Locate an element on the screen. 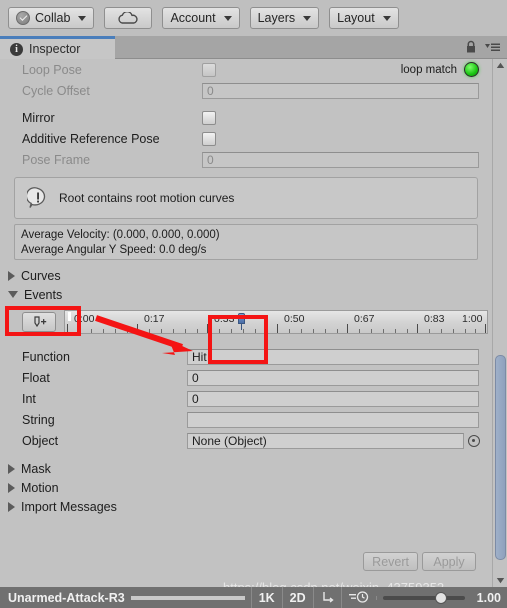 The image size is (507, 608). status-bar: Unarmed-Attack-R3 1K 2D 1.00 is located at coordinates (253, 597).